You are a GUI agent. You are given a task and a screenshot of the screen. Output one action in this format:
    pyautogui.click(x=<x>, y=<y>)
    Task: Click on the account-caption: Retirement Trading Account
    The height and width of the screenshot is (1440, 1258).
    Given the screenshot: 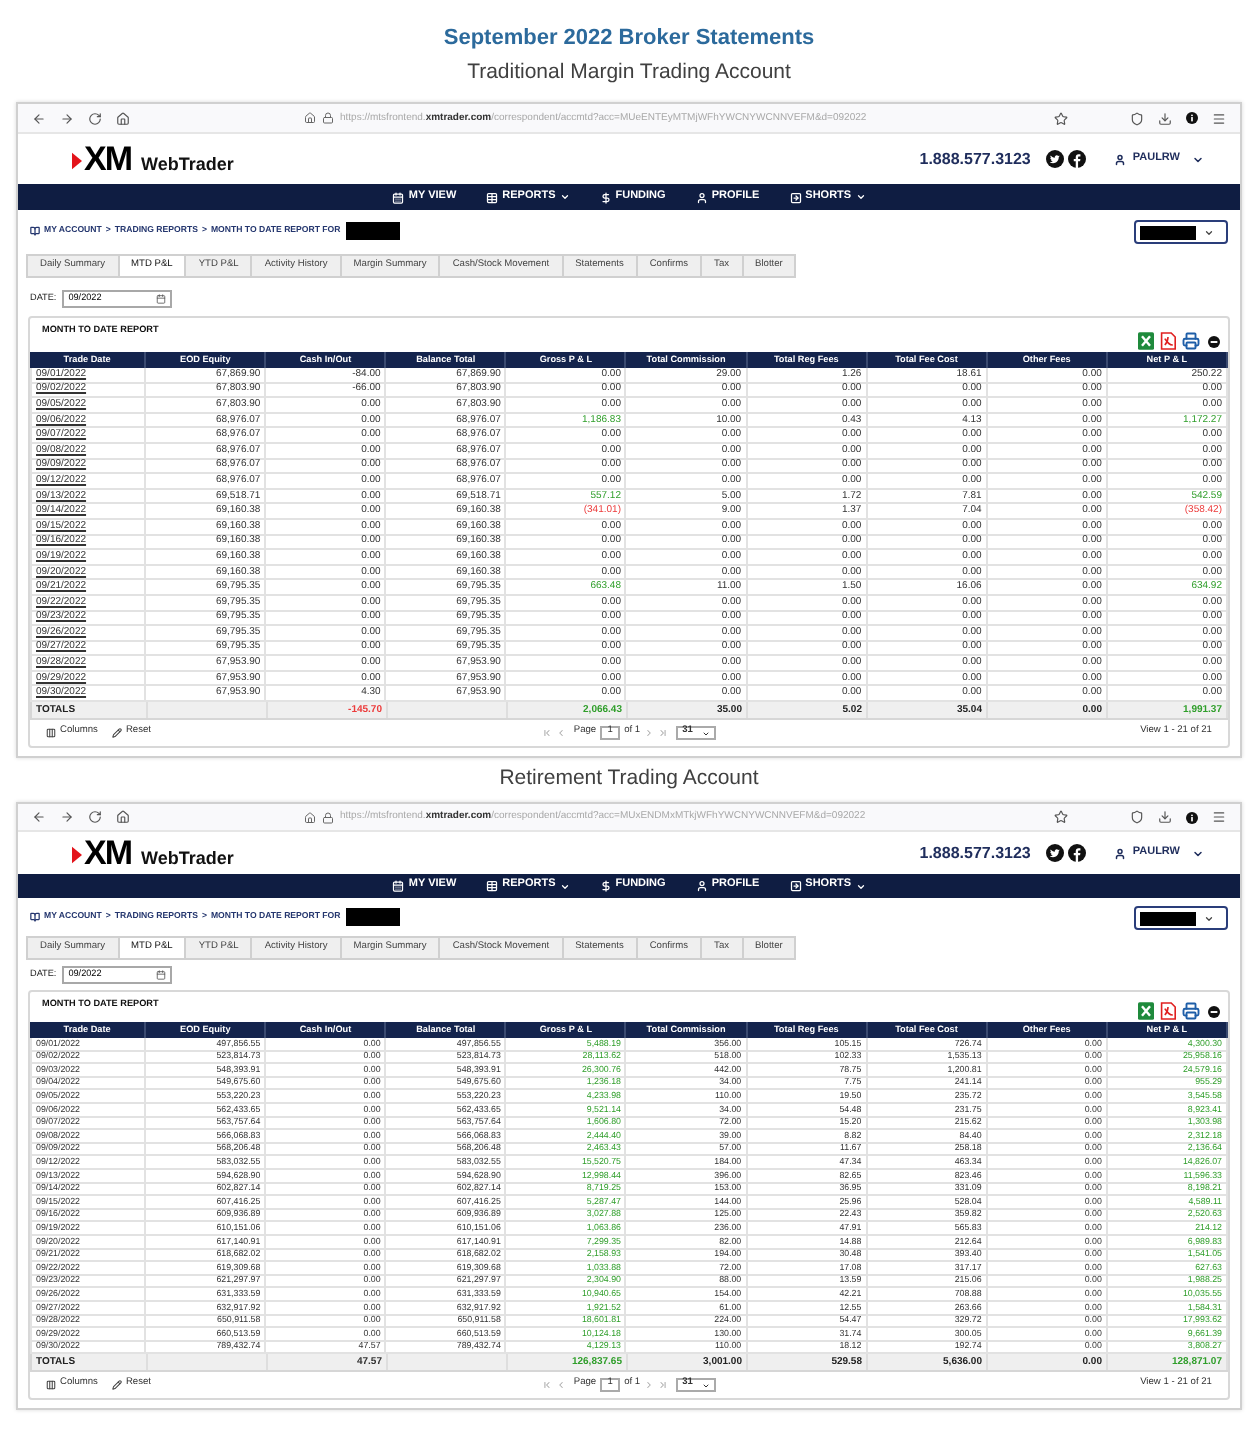 What is the action you would take?
    pyautogui.click(x=629, y=779)
    